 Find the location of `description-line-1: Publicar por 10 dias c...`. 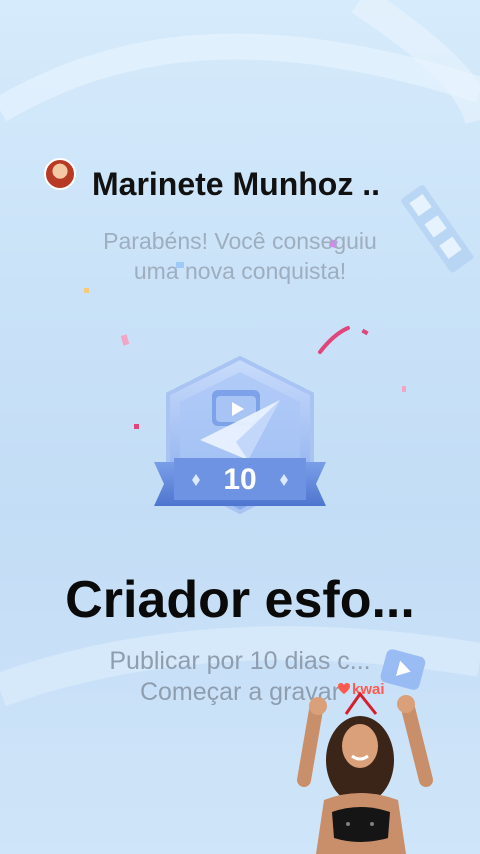

description-line-1: Publicar por 10 dias c... is located at coordinates (240, 661).